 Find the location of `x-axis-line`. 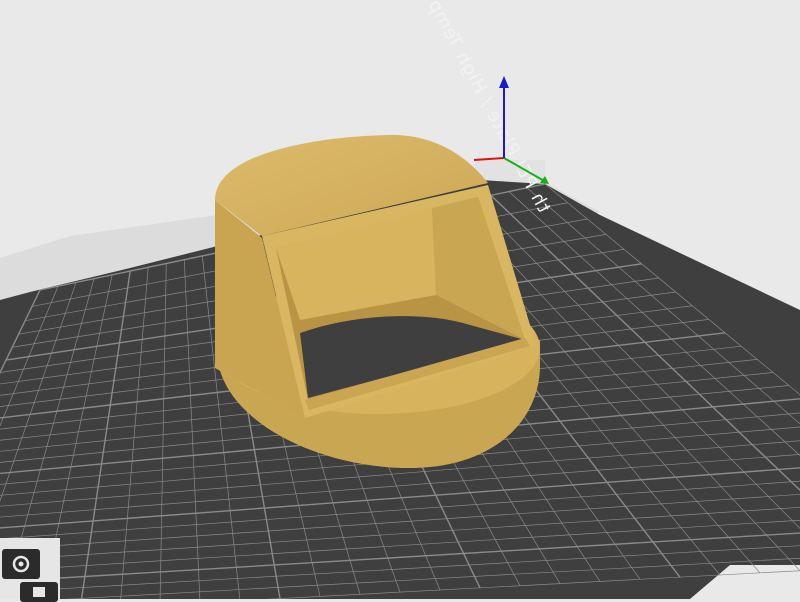

x-axis-line is located at coordinates (489, 159).